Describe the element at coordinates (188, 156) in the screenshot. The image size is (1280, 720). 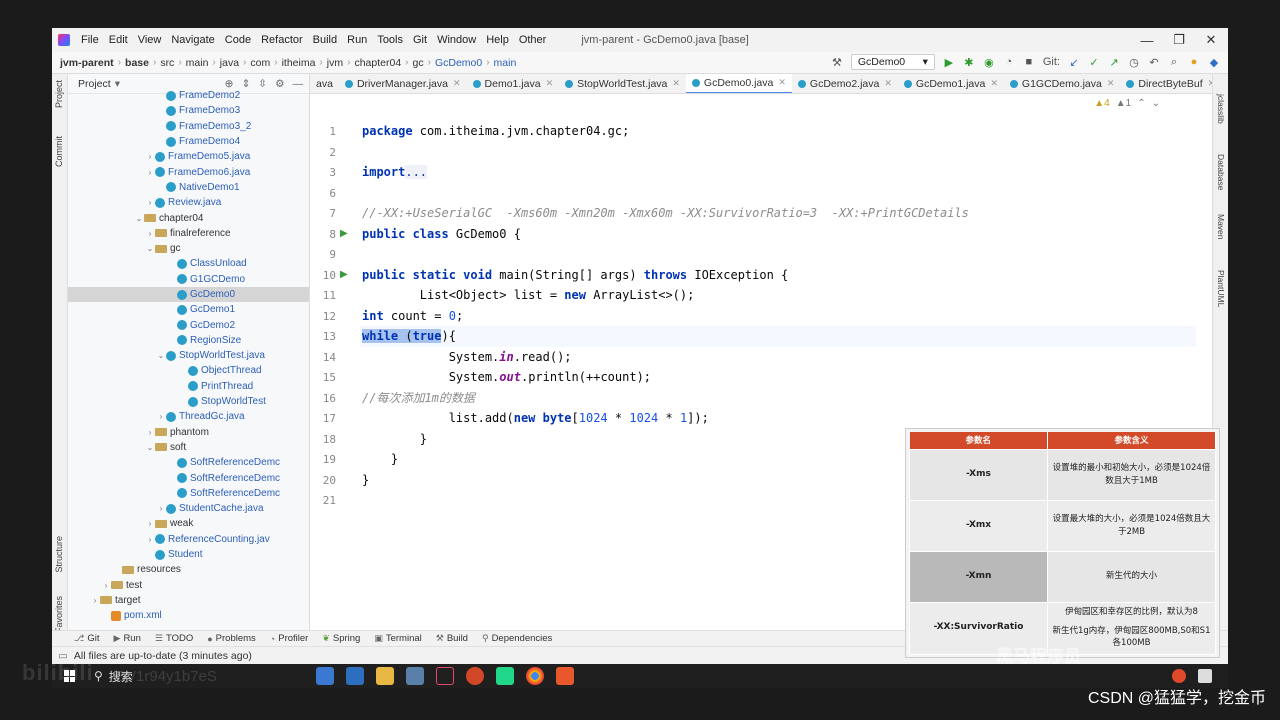
I see `tree-item: › FrameDemo5.java` at that location.